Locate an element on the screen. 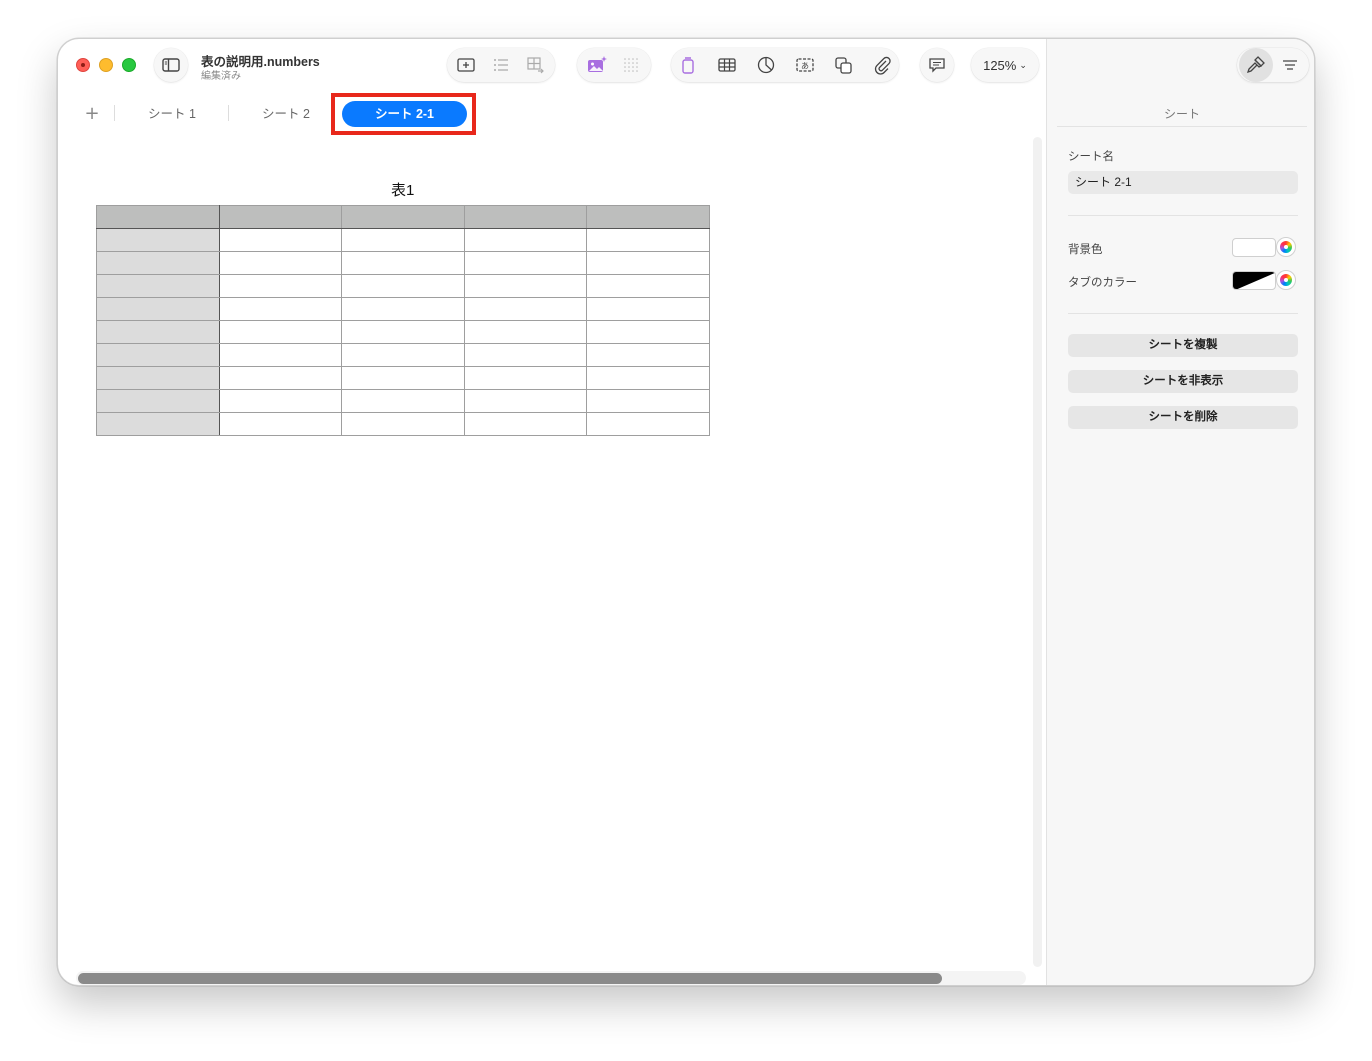 The width and height of the screenshot is (1372, 1061). horizontal-scrollbar-thumb is located at coordinates (510, 978).